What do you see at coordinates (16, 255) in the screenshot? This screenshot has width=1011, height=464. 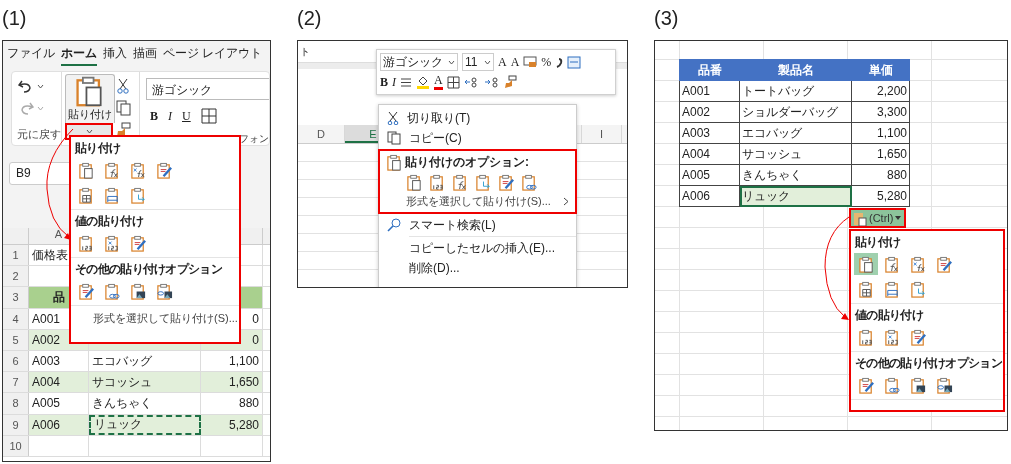 I see `row-number: 1` at bounding box center [16, 255].